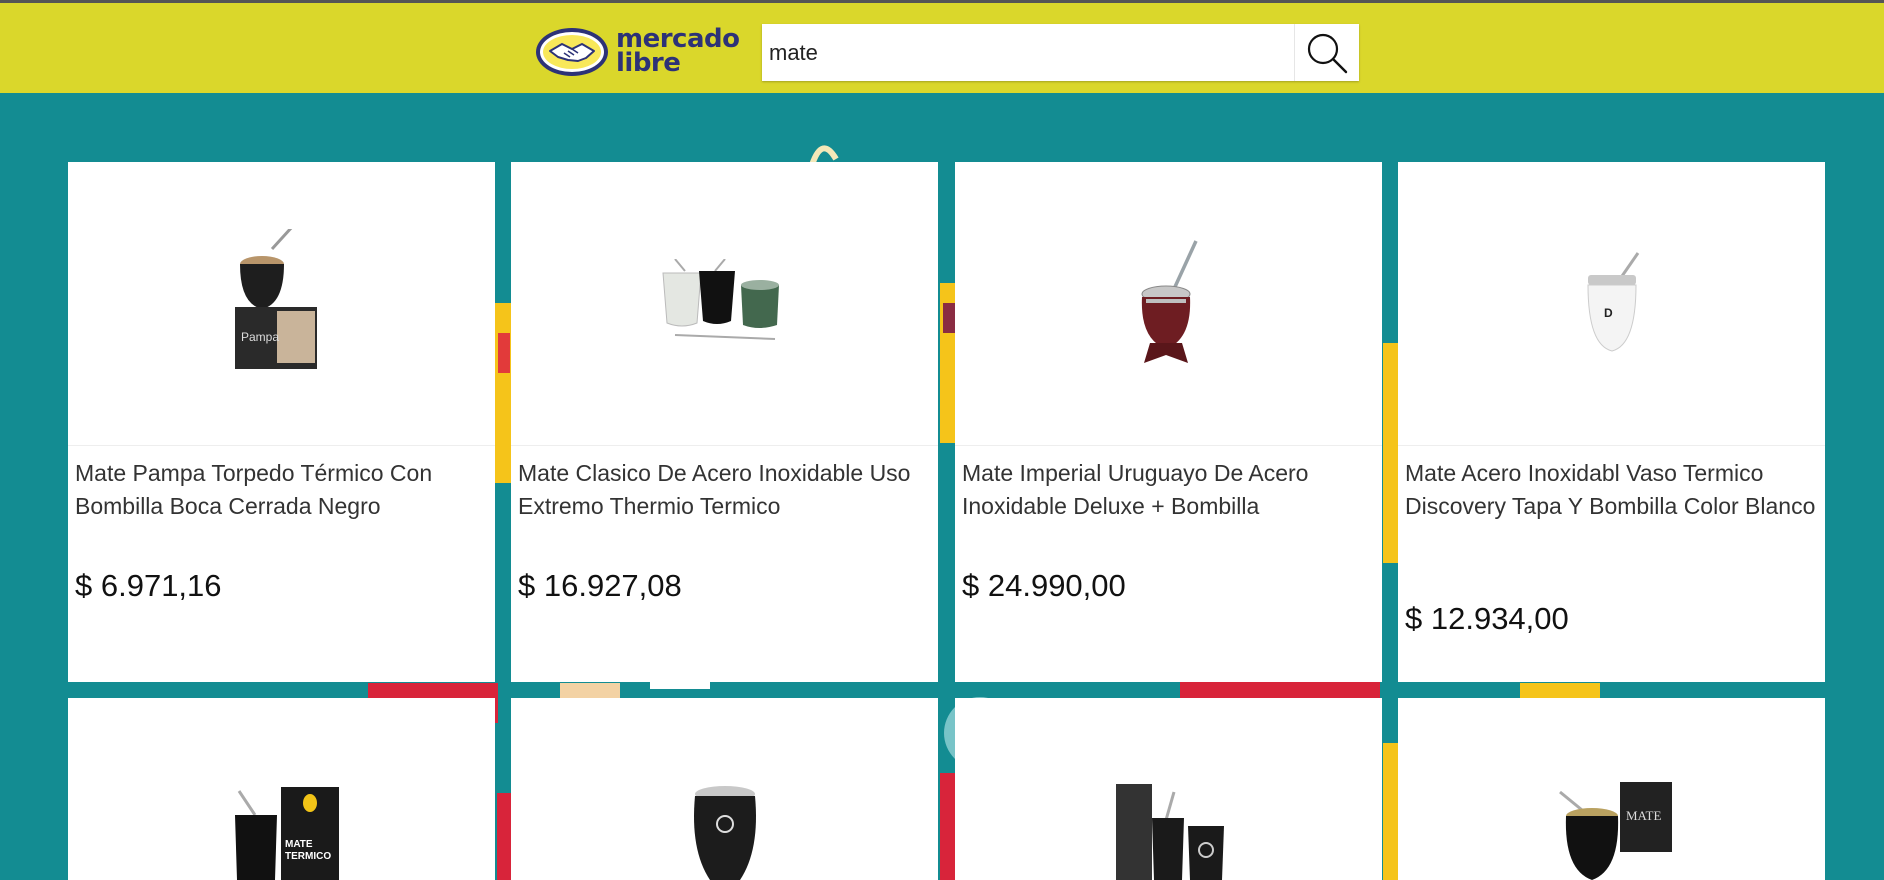 The image size is (1884, 880). Describe the element at coordinates (648, 63) in the screenshot. I see `logo-line-2: libre` at that location.